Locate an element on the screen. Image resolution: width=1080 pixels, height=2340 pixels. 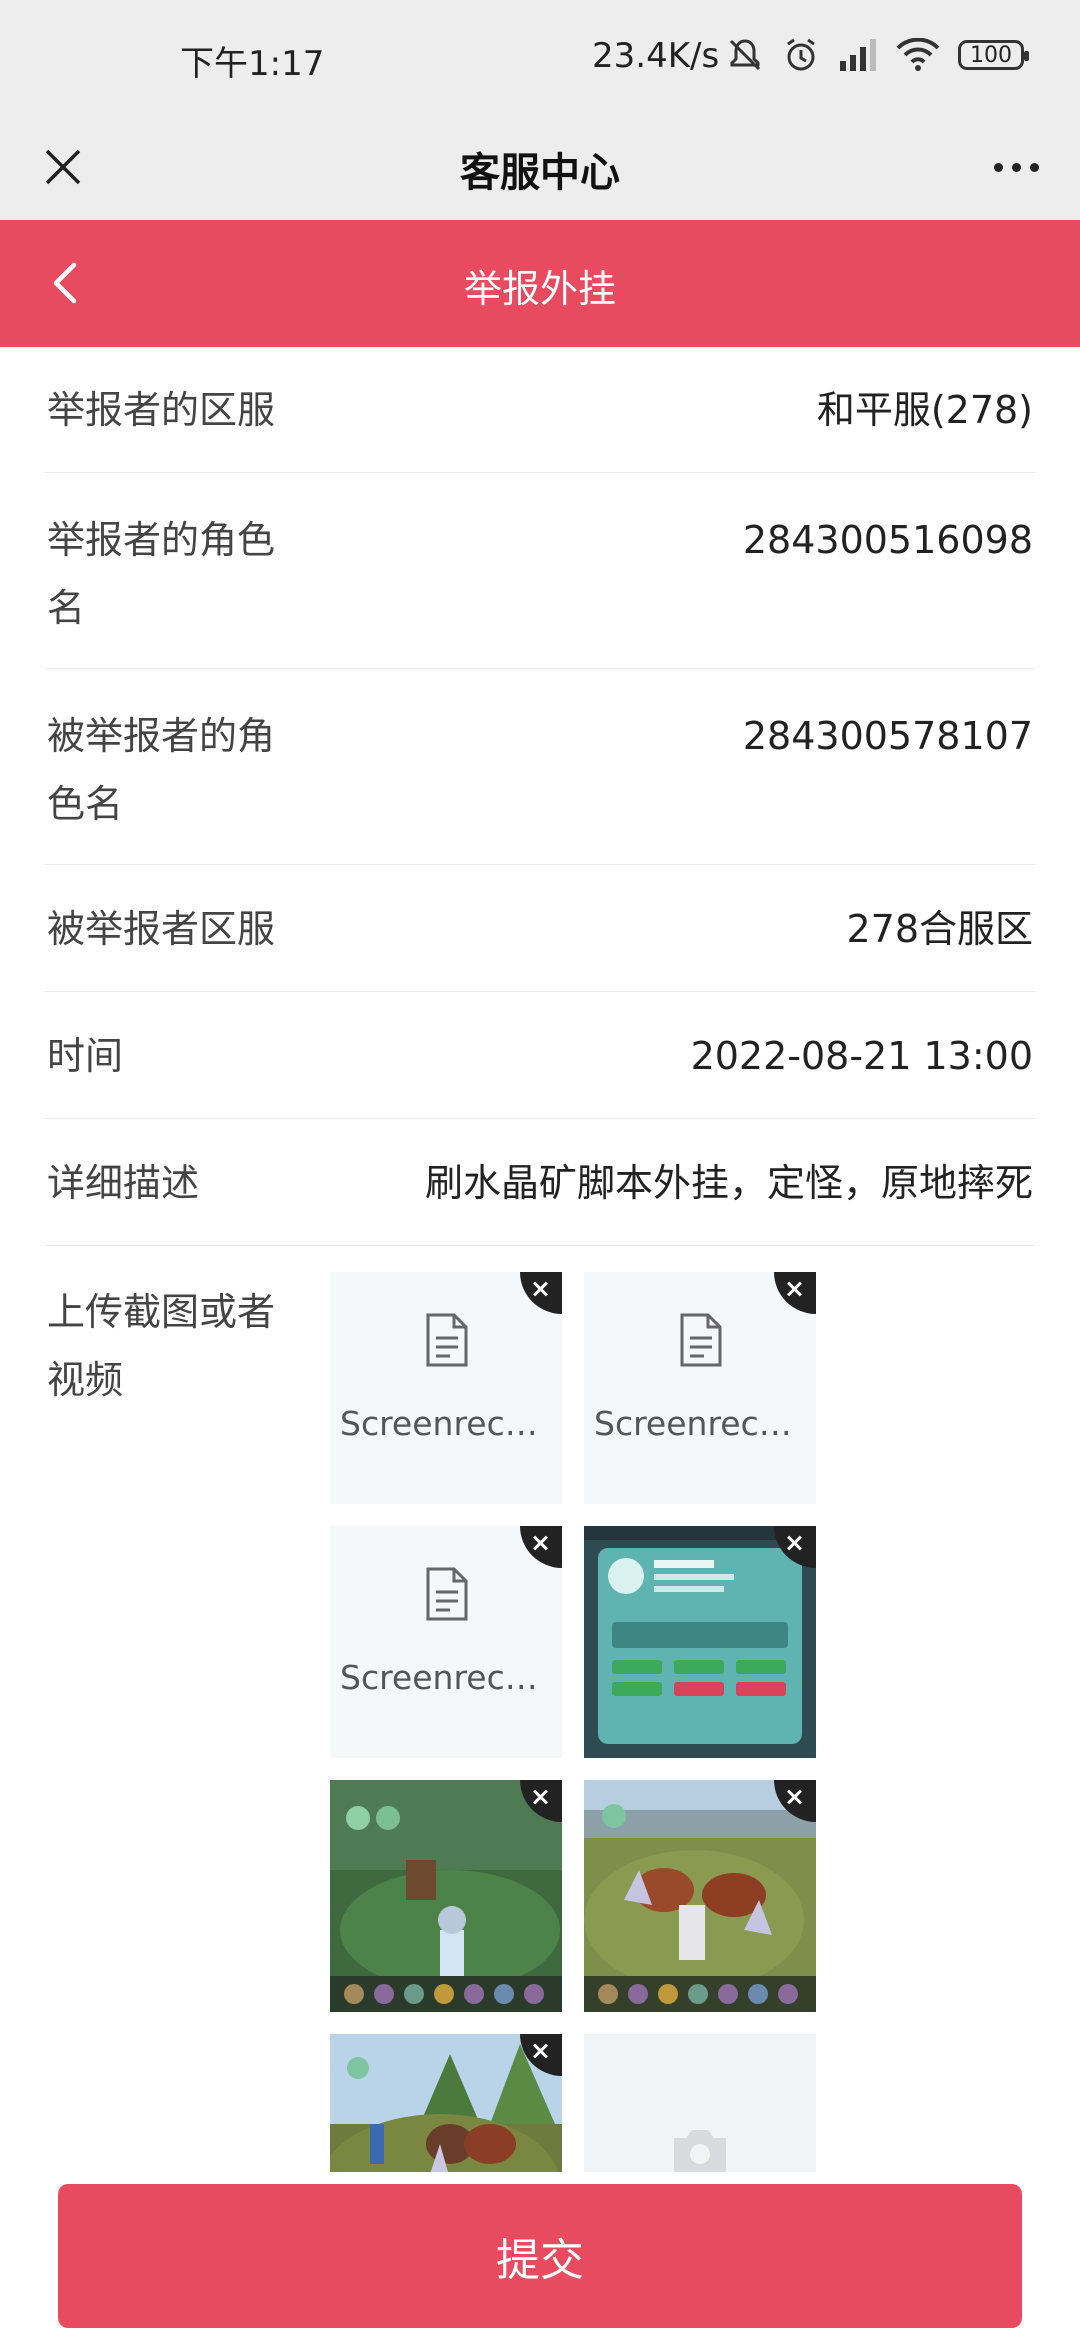
status-time: 下午1:17 is located at coordinates (252, 64).